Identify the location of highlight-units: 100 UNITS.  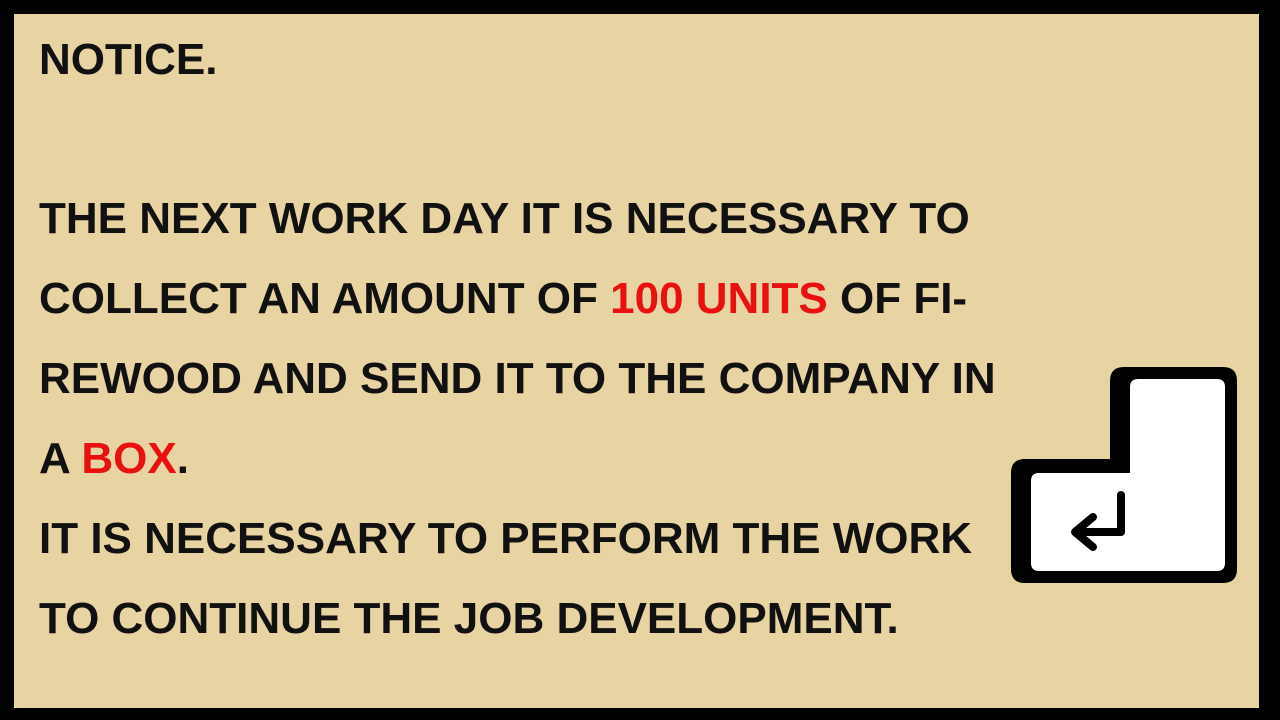
(719, 298).